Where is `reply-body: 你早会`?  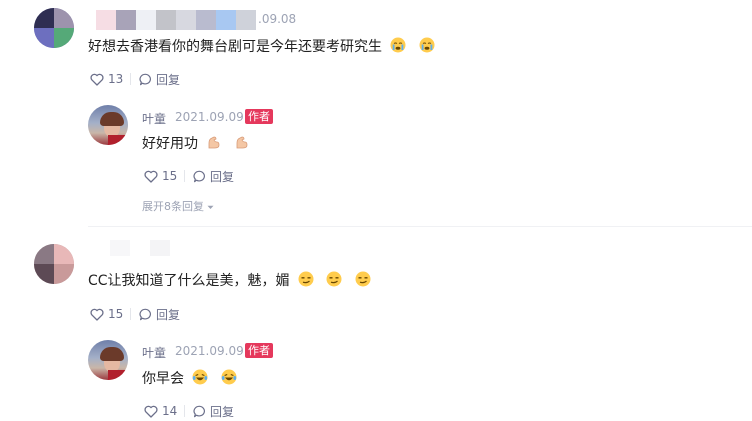
reply-body: 你早会 is located at coordinates (163, 379).